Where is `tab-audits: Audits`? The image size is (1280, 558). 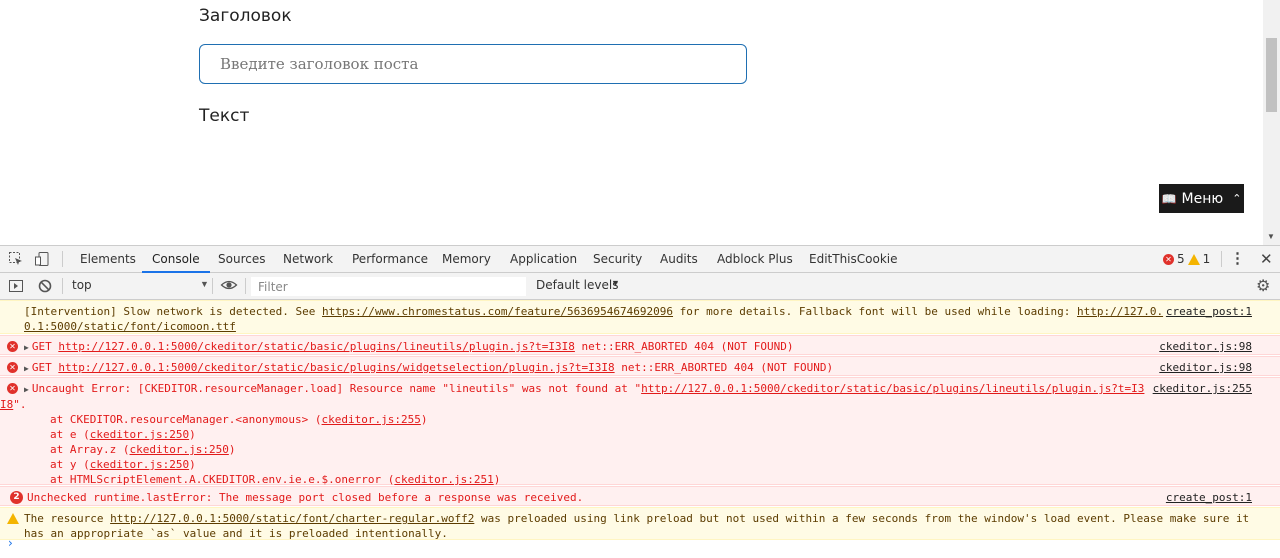 tab-audits: Audits is located at coordinates (679, 259).